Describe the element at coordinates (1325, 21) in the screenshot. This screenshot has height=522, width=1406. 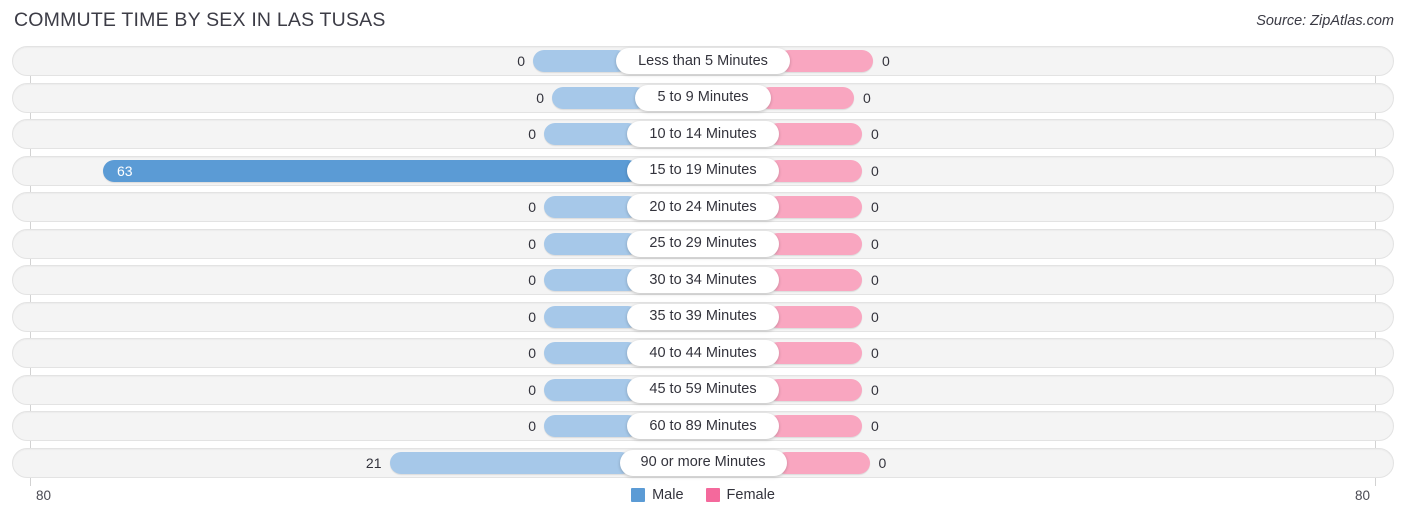
I see `source-attribution: Source: ZipAtlas.com` at that location.